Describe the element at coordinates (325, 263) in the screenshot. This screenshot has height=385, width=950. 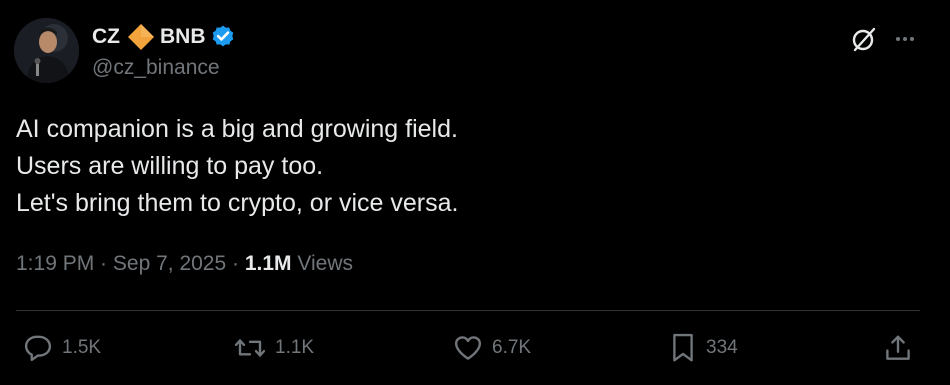
I see `views-label: Views` at that location.